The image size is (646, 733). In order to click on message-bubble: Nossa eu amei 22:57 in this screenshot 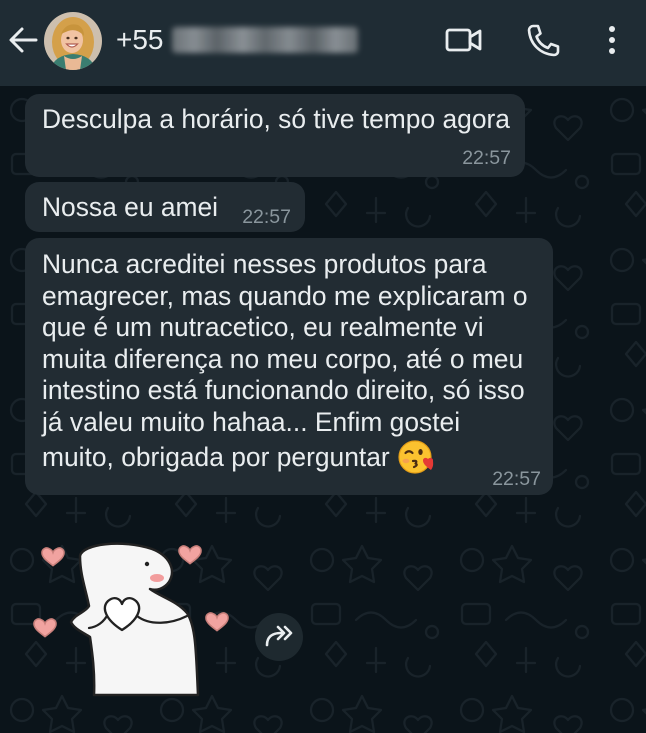, I will do `click(165, 207)`.